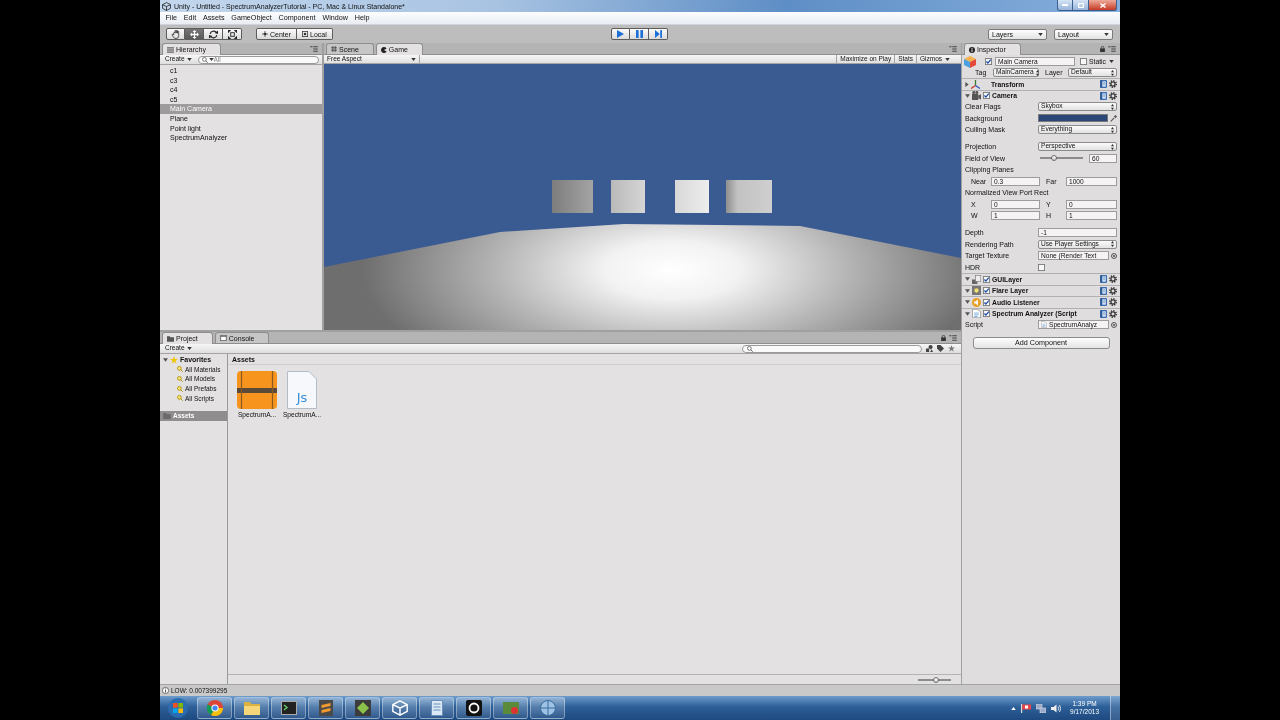  What do you see at coordinates (976, 96) in the screenshot?
I see `camera-icon` at bounding box center [976, 96].